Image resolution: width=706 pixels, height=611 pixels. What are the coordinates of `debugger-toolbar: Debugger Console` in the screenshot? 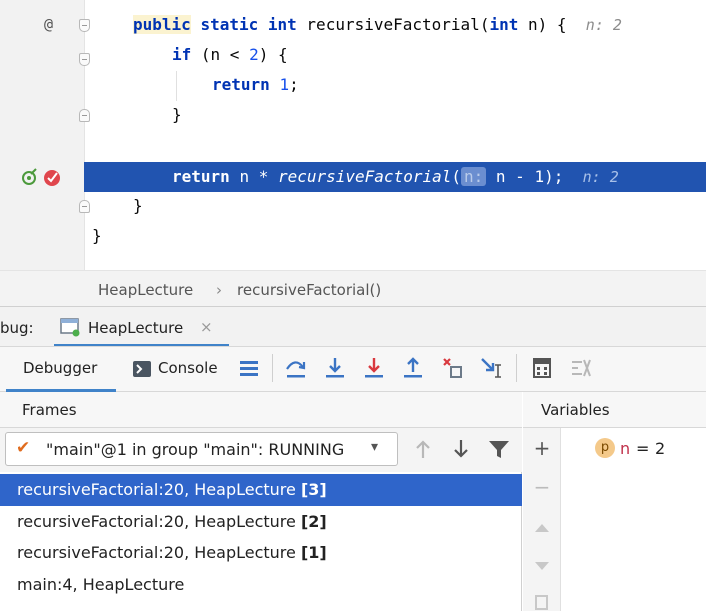 It's located at (353, 369).